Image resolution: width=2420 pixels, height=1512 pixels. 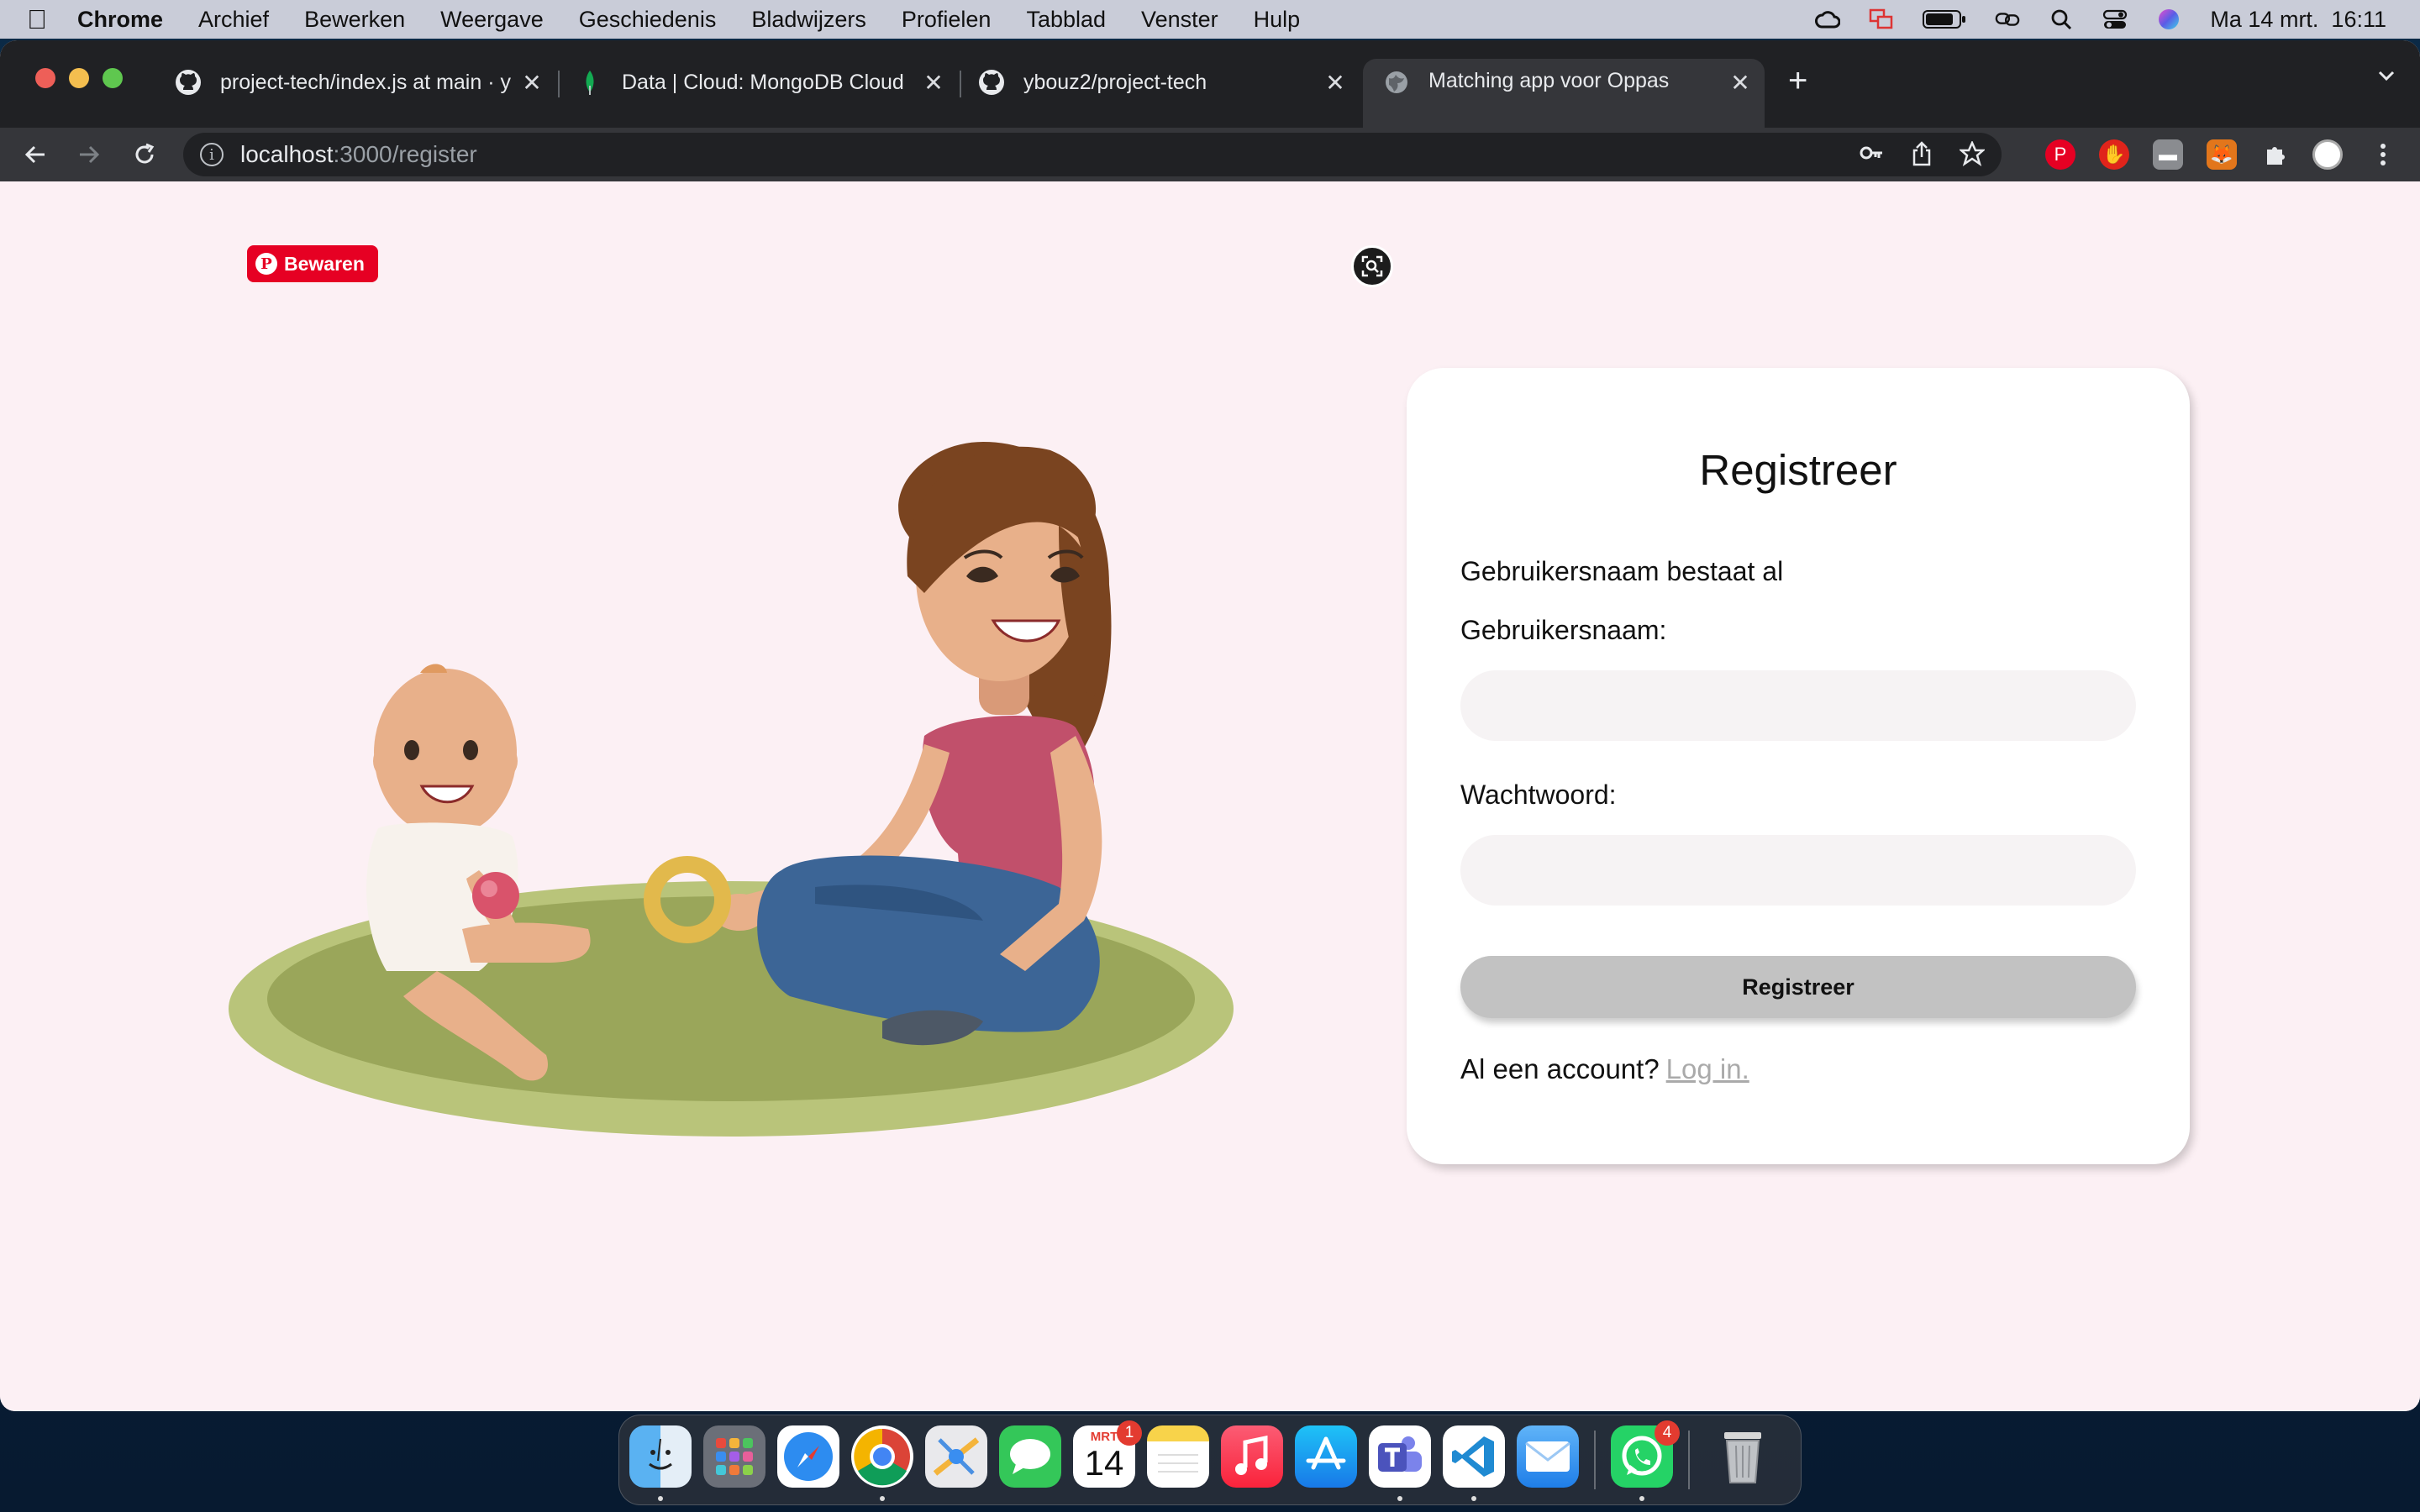 What do you see at coordinates (35, 154) in the screenshot?
I see `back-arrow-icon` at bounding box center [35, 154].